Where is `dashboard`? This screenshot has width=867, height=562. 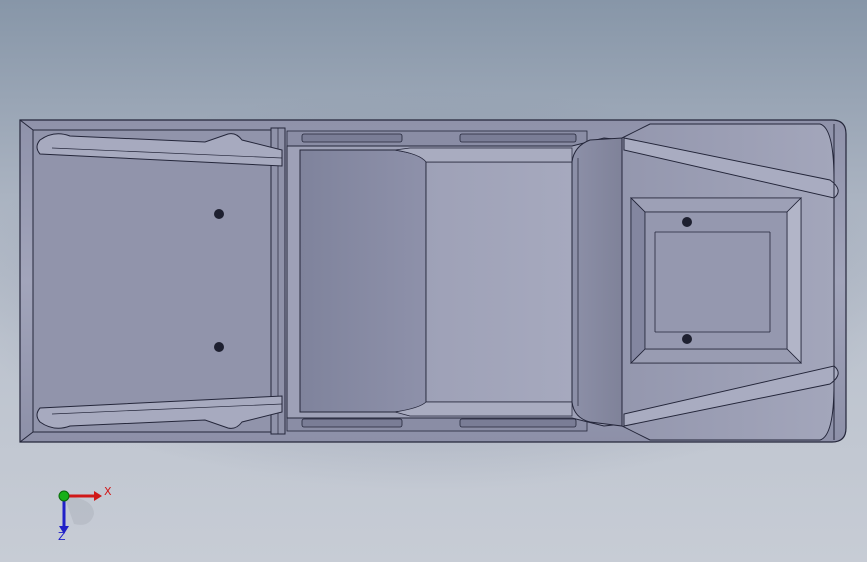 dashboard is located at coordinates (597, 282).